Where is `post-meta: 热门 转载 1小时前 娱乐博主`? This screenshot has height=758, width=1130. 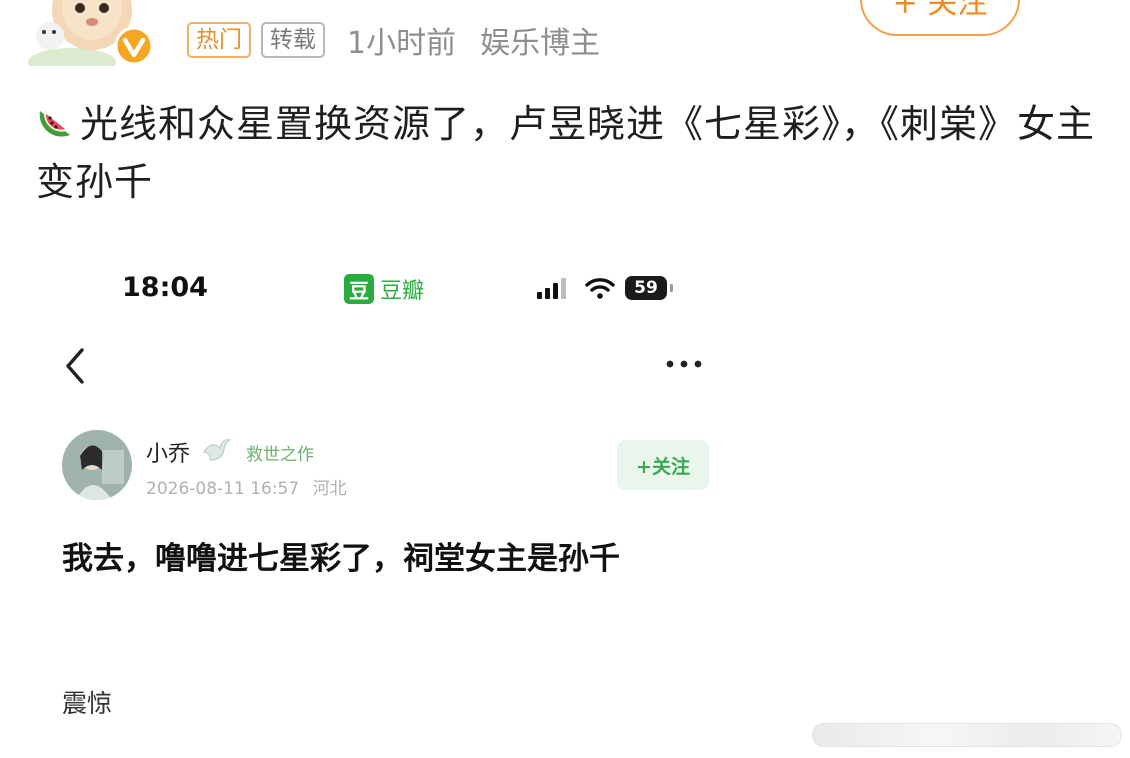 post-meta: 热门 转载 1小时前 娱乐博主 is located at coordinates (394, 40).